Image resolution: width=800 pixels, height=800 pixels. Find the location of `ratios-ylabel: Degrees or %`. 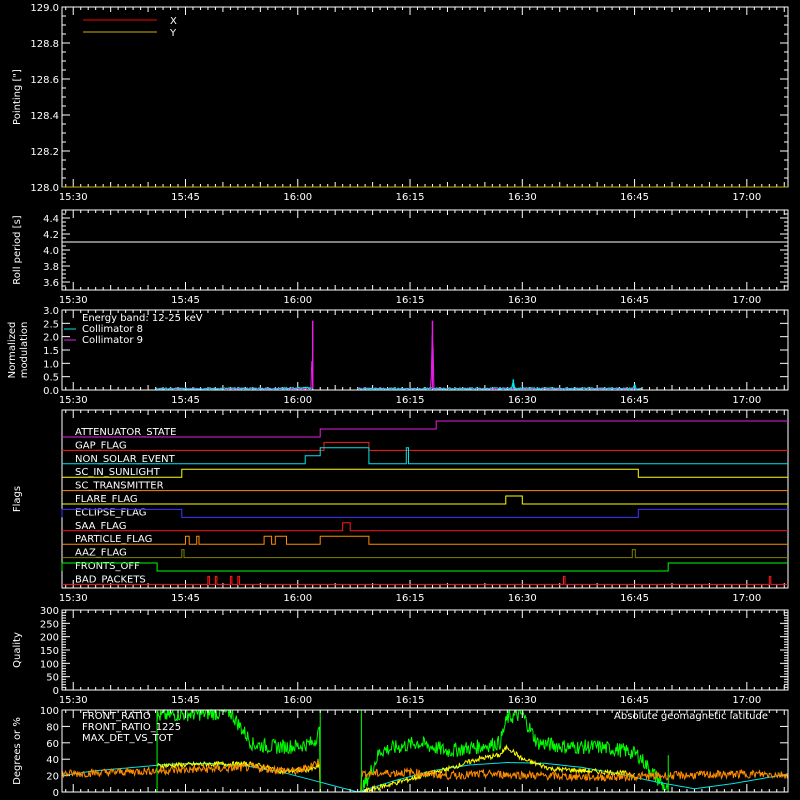

ratios-ylabel: Degrees or % is located at coordinates (17, 751).